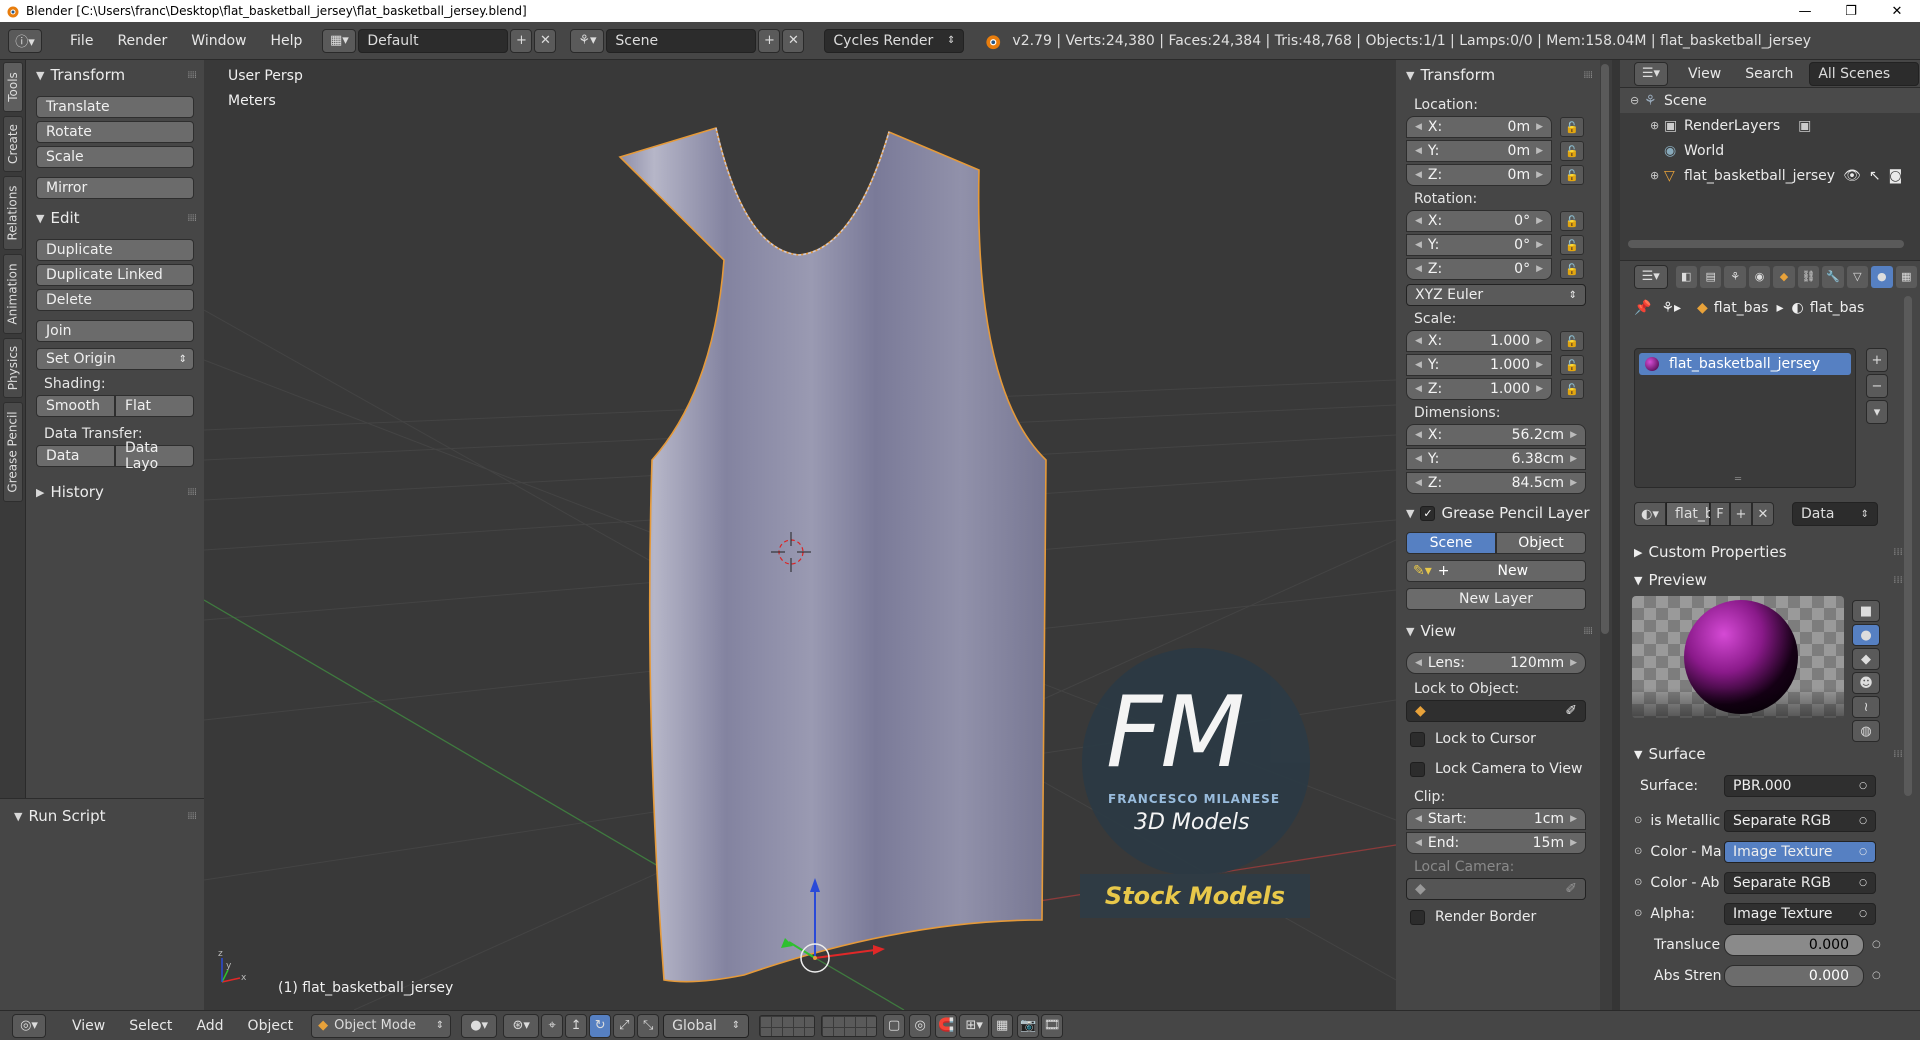 This screenshot has height=1040, width=1920. Describe the element at coordinates (115, 275) in the screenshot. I see `duplicate-linked-button: Duplicate Linked` at that location.